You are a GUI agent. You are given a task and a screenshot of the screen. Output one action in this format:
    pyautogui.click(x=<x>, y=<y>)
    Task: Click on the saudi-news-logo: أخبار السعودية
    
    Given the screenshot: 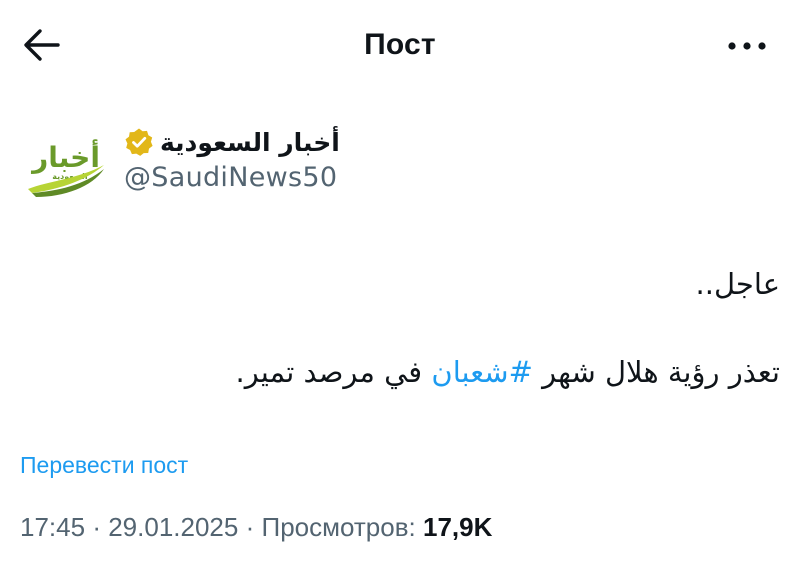 What is the action you would take?
    pyautogui.click(x=66, y=168)
    